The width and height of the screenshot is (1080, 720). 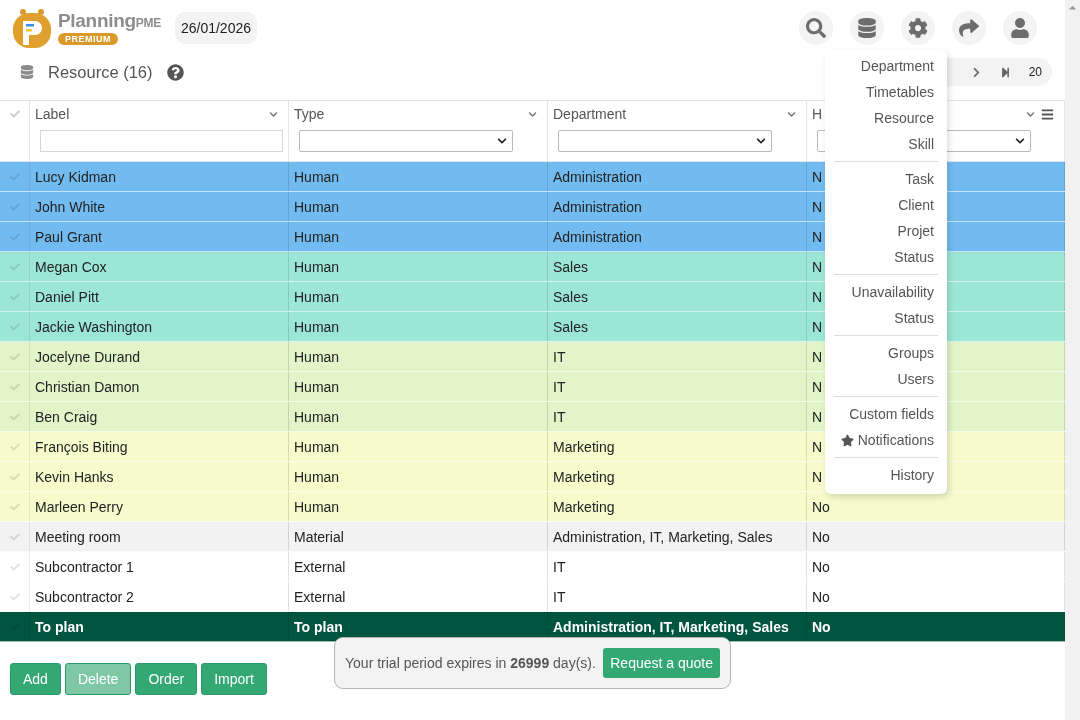 I want to click on menu-item: Projet, so click(x=886, y=231).